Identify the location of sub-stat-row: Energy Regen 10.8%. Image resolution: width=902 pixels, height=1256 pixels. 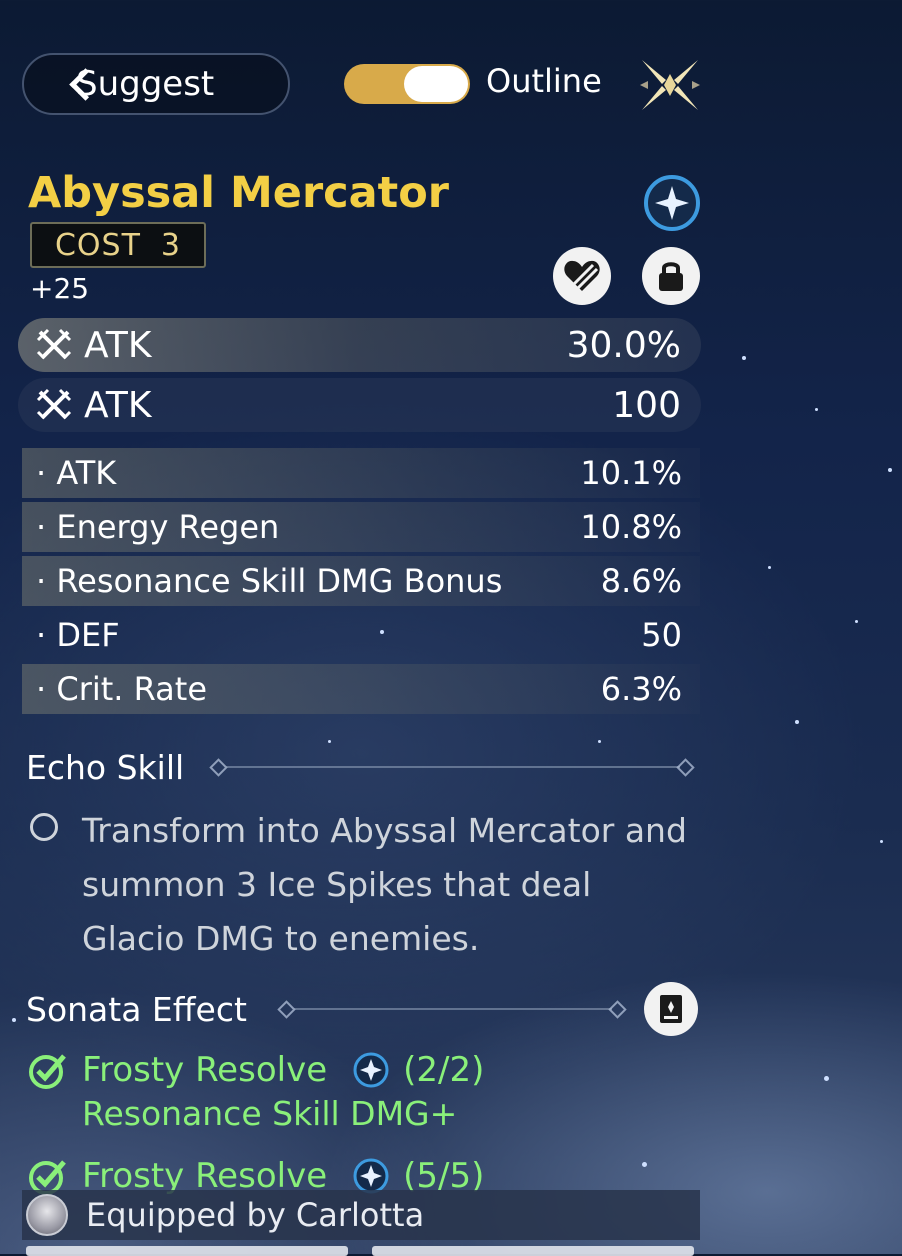
(361, 527).